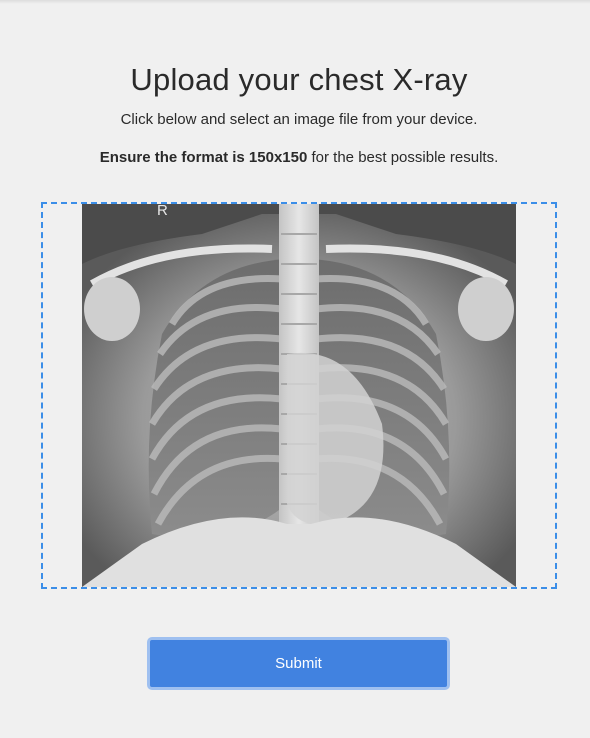 The height and width of the screenshot is (738, 590). What do you see at coordinates (162, 211) in the screenshot?
I see `xray-side-marker: R` at bounding box center [162, 211].